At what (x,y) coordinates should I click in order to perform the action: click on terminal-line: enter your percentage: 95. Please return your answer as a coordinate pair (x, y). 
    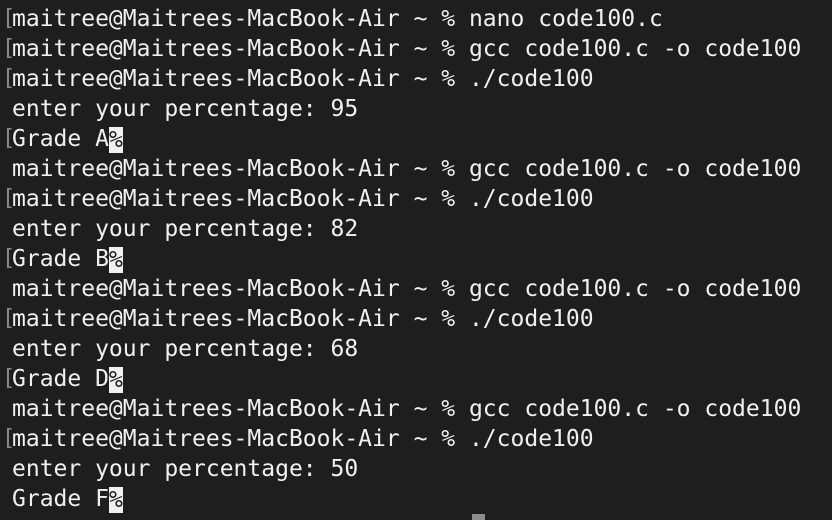
    Looking at the image, I should click on (416, 109).